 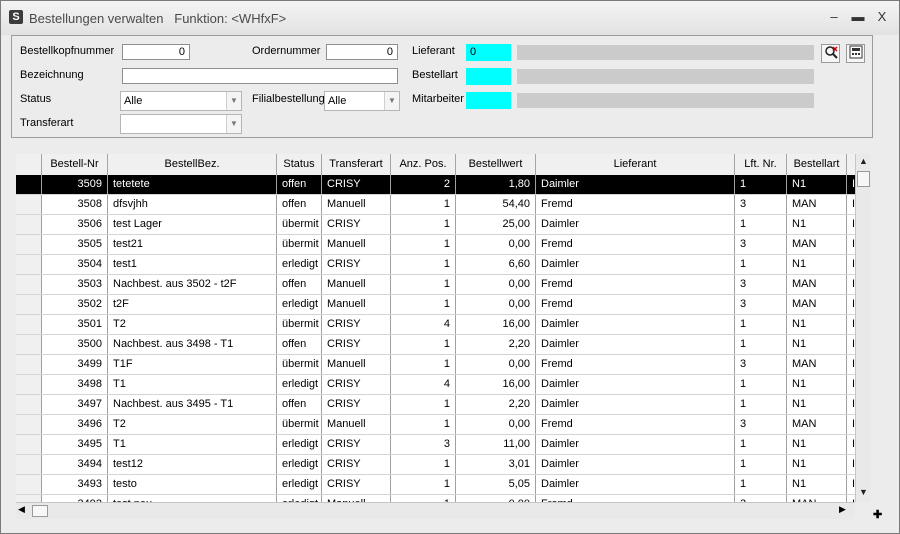 What do you see at coordinates (442, 305) in the screenshot?
I see `table-row: 3502 t2F erledigt Manuell 1 0,00 Fremd 3 MAN I` at bounding box center [442, 305].